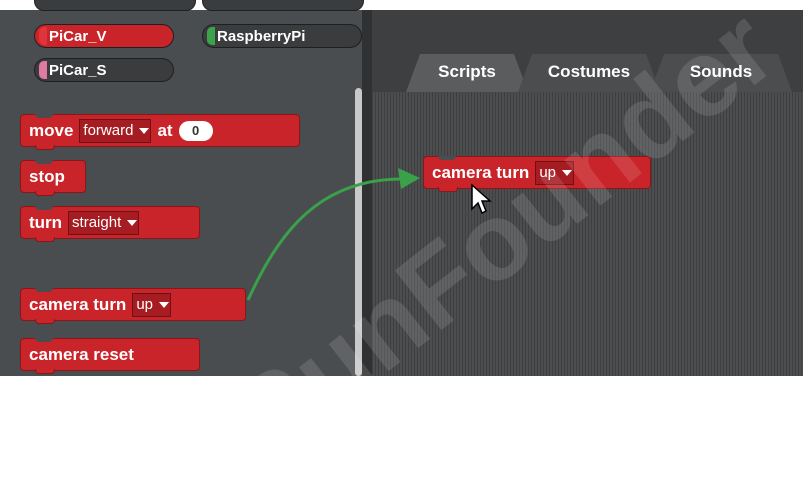 The image size is (803, 483). What do you see at coordinates (78, 70) in the screenshot?
I see `category-label: PiCar_S` at bounding box center [78, 70].